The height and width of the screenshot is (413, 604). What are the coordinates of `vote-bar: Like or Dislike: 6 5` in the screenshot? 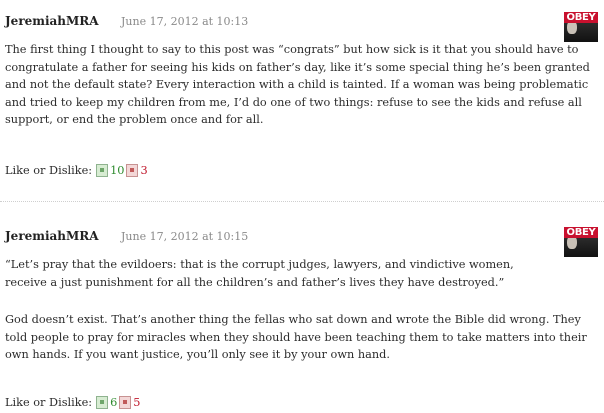 It's located at (72, 402).